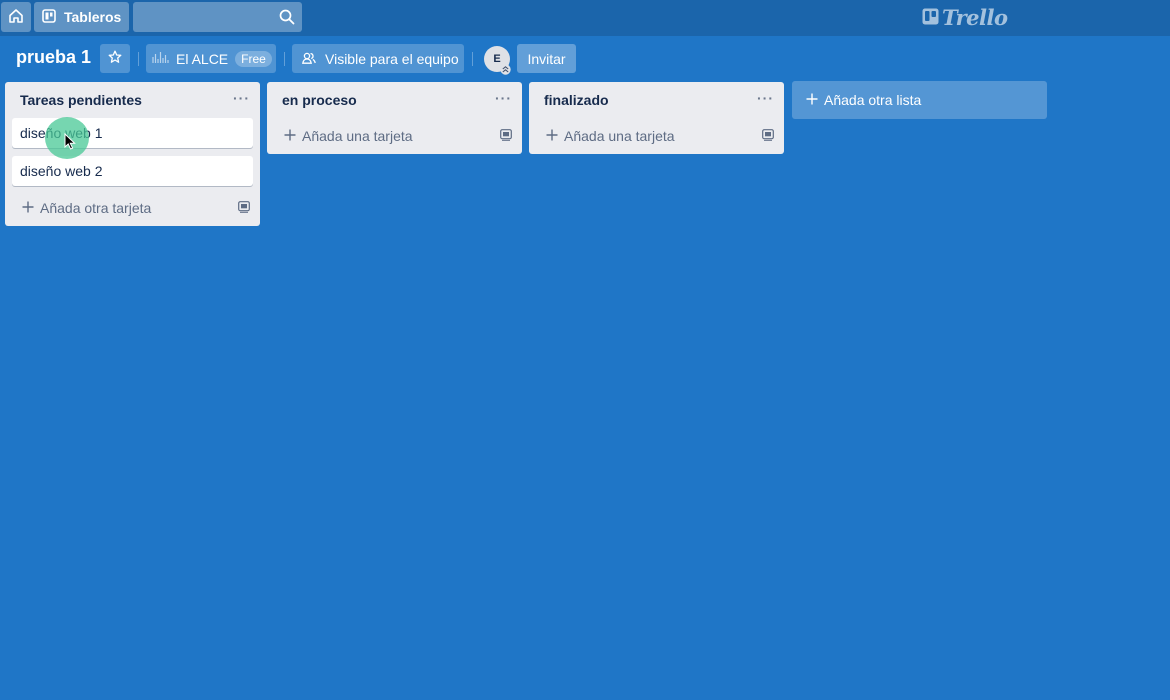  I want to click on list-header: finalizado ···, so click(656, 100).